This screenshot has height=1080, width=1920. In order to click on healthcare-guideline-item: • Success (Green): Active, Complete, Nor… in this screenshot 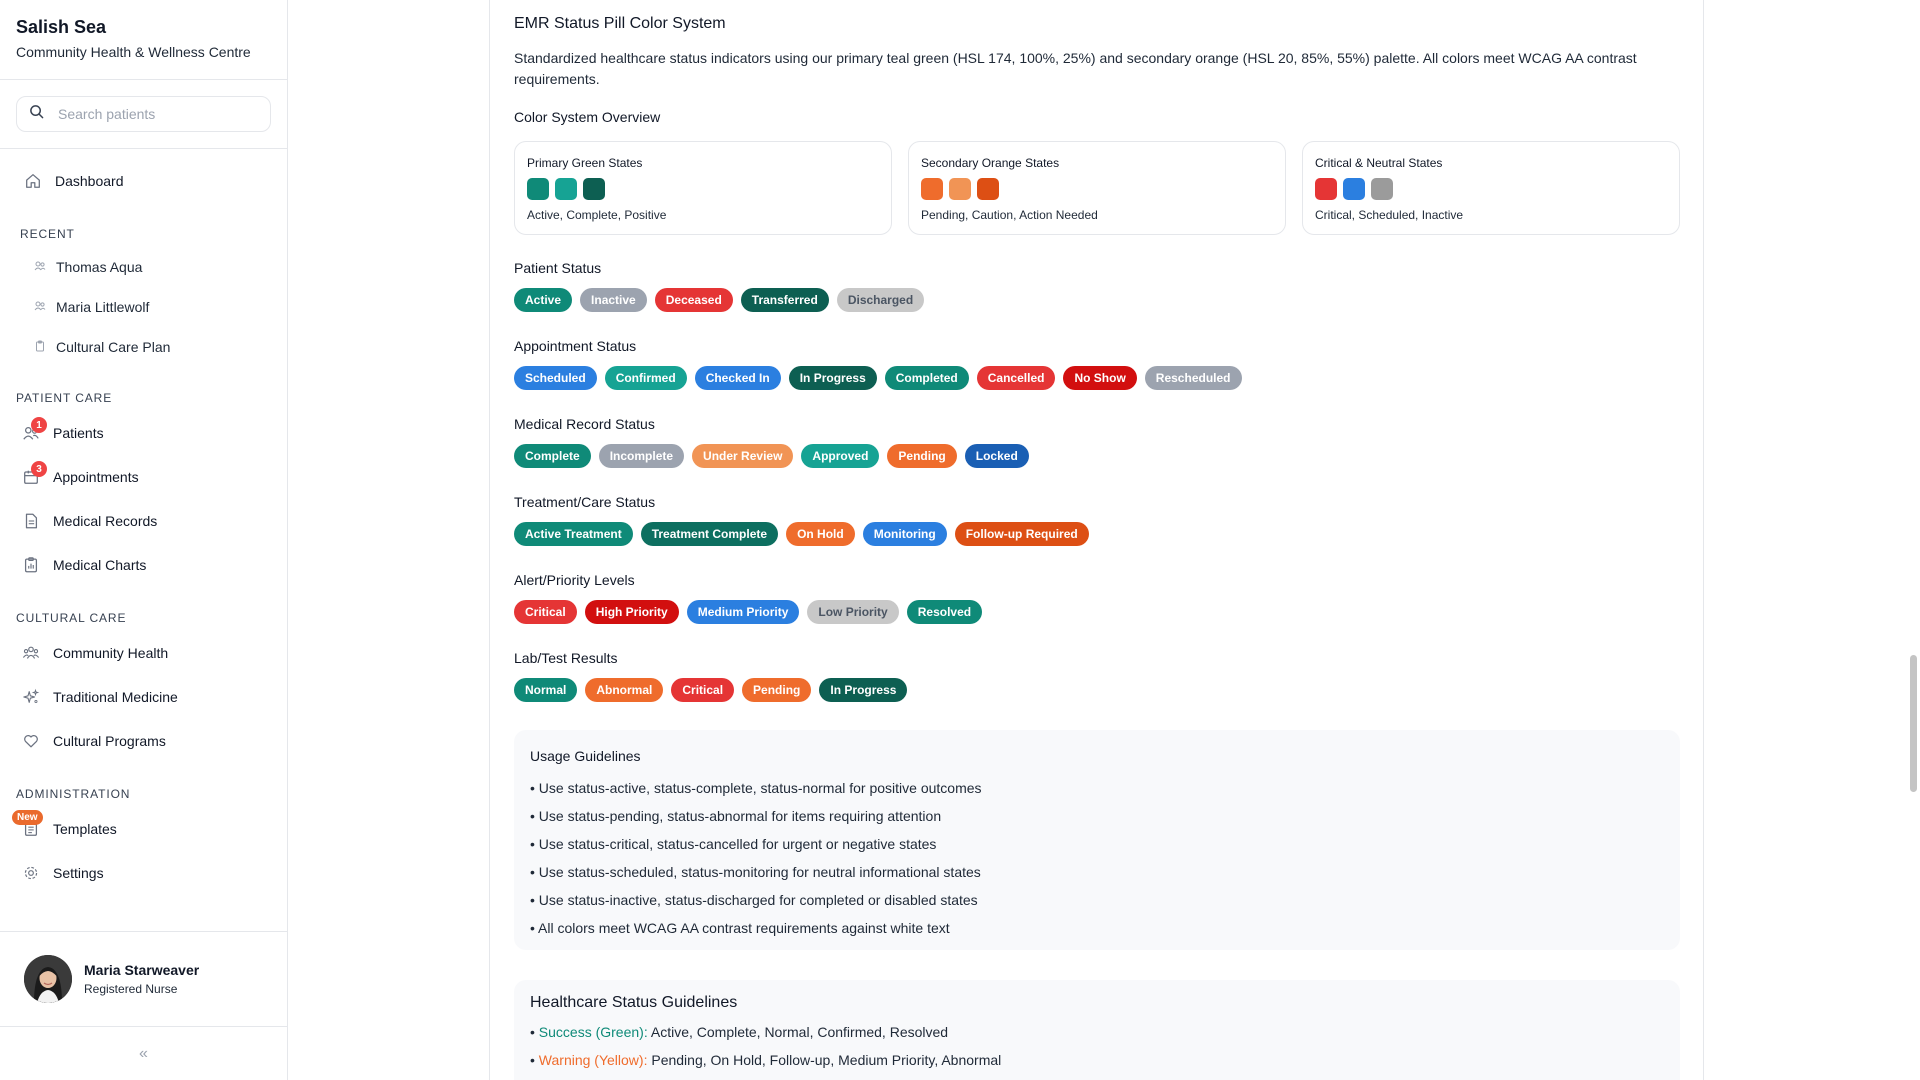, I will do `click(1097, 1032)`.